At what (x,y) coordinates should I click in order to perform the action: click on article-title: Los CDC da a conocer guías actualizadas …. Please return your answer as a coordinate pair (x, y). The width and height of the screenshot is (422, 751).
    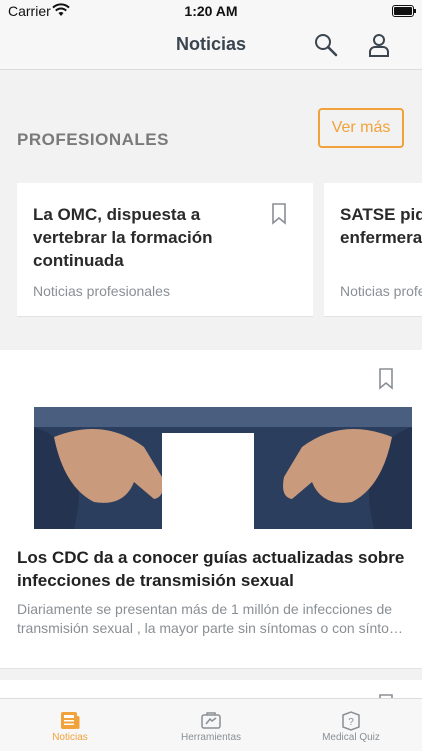
    Looking at the image, I should click on (211, 569).